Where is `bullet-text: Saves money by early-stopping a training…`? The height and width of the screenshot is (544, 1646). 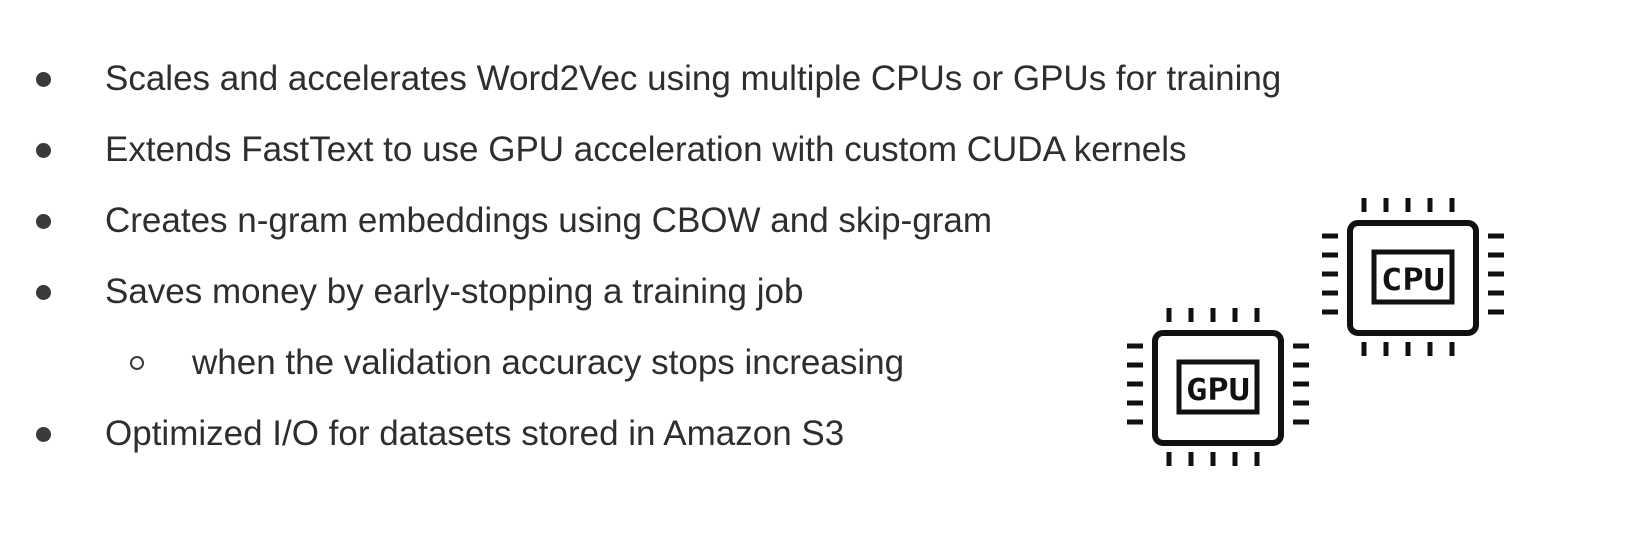 bullet-text: Saves money by early-stopping a training… is located at coordinates (454, 291).